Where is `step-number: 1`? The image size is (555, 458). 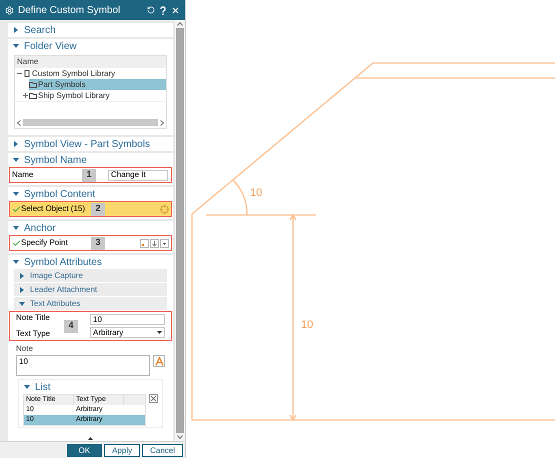 step-number: 1 is located at coordinates (89, 175).